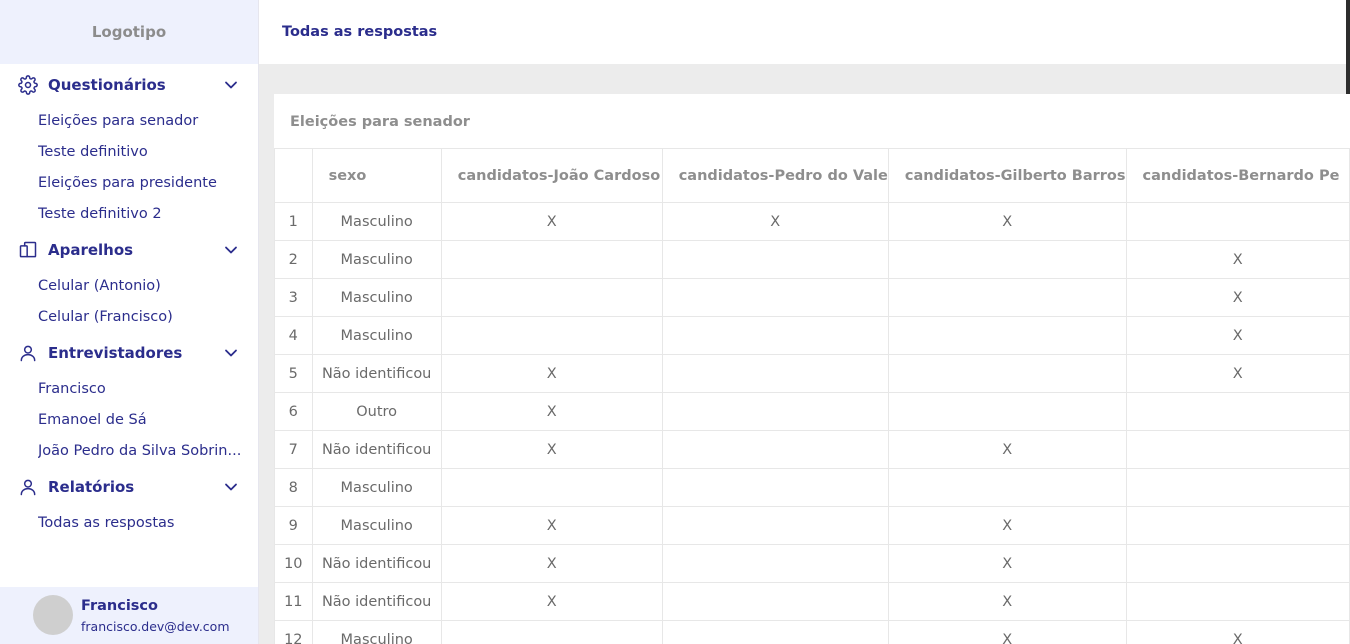 Image resolution: width=1350 pixels, height=644 pixels. Describe the element at coordinates (804, 32) in the screenshot. I see `header: Todas as respostas` at that location.